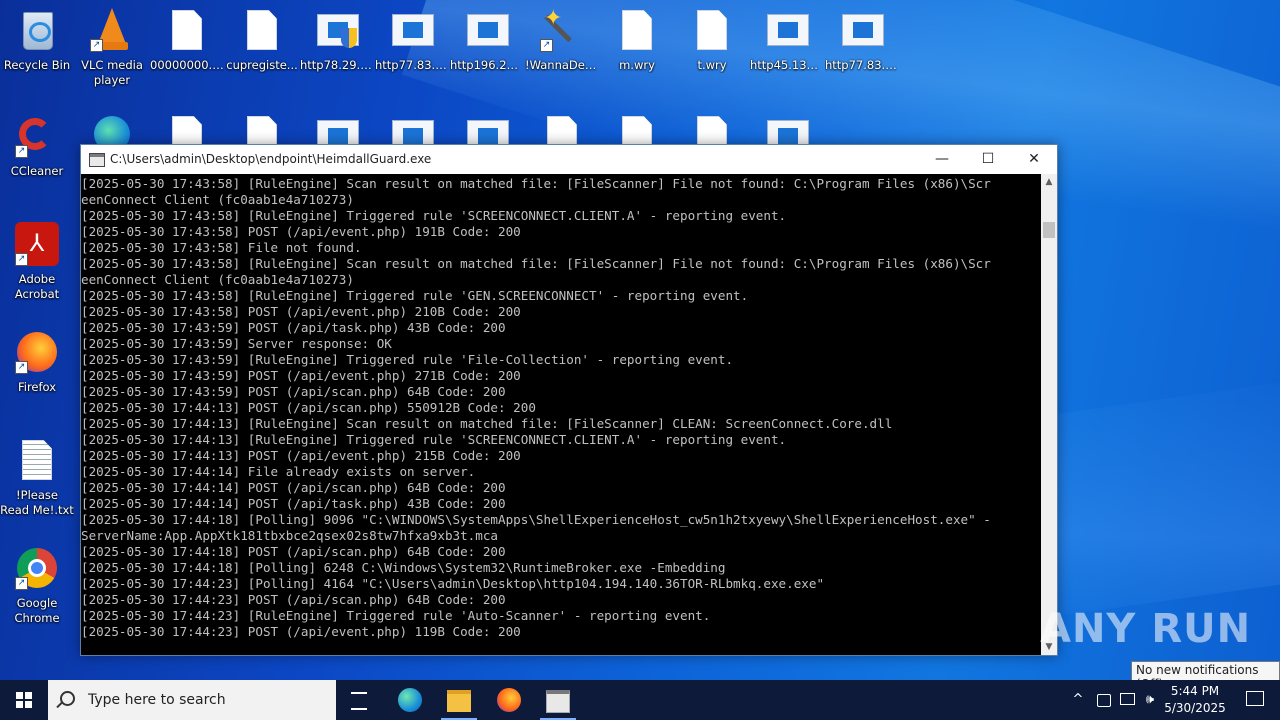 The height and width of the screenshot is (720, 1280). Describe the element at coordinates (1049, 230) in the screenshot. I see `scrollbar-thumb` at that location.